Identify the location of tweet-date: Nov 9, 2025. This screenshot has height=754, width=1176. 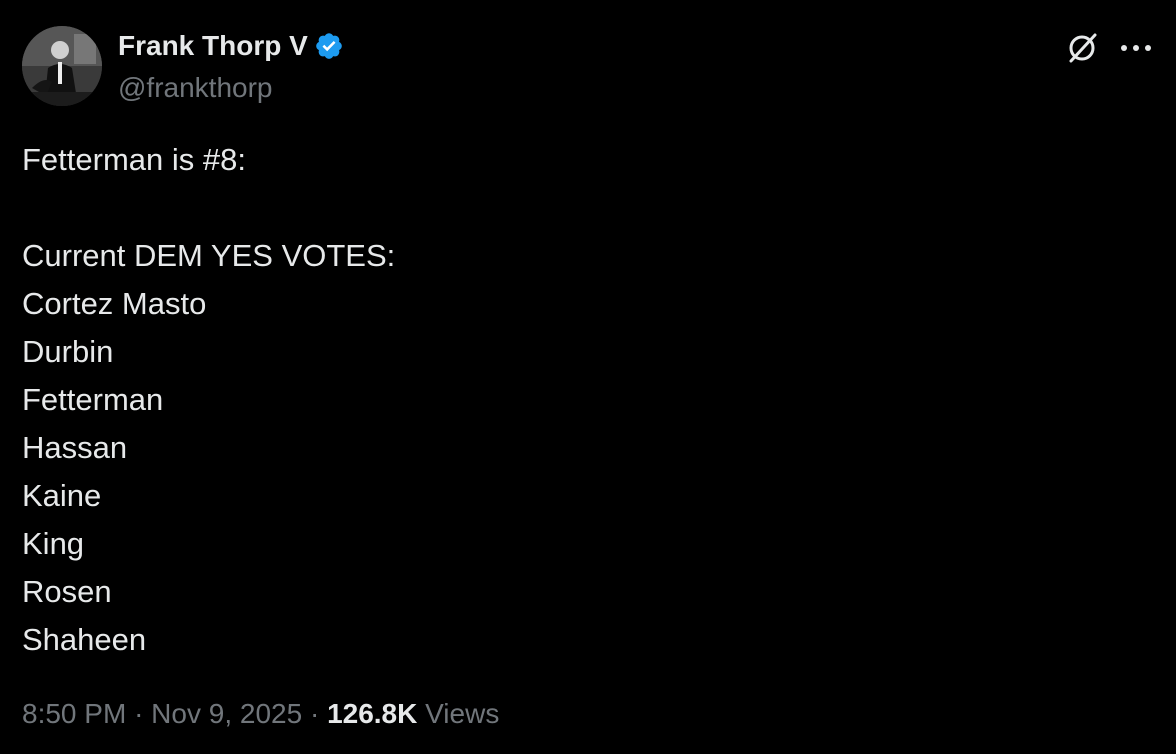
(226, 713).